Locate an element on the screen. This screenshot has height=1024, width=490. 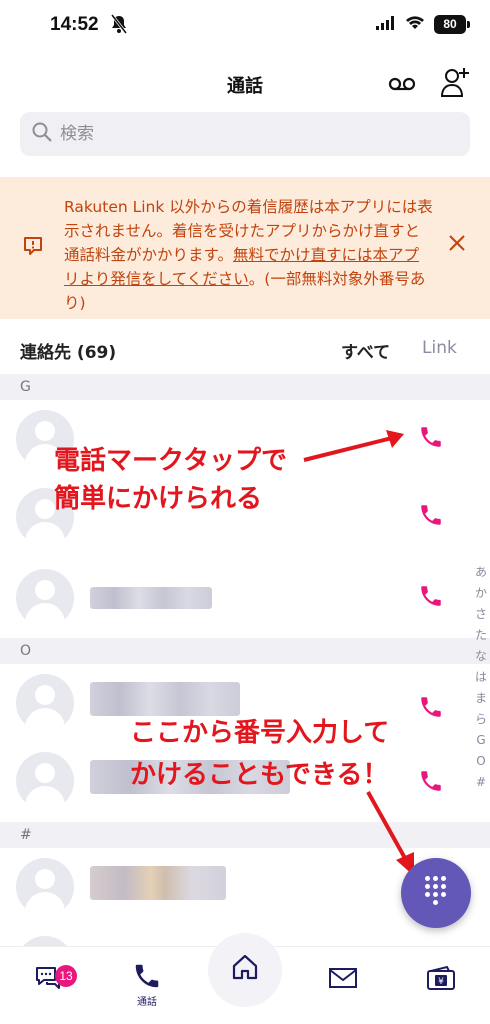
index-letter: # is located at coordinates (481, 782).